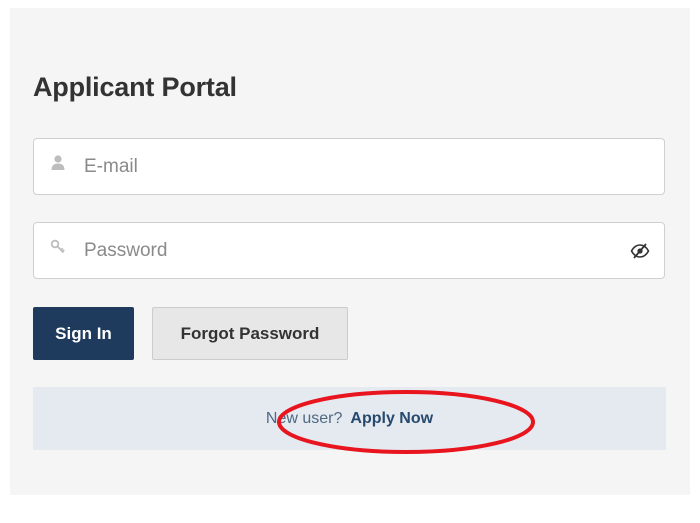 The width and height of the screenshot is (700, 523). What do you see at coordinates (135, 87) in the screenshot?
I see `page-title: Applicant Portal` at bounding box center [135, 87].